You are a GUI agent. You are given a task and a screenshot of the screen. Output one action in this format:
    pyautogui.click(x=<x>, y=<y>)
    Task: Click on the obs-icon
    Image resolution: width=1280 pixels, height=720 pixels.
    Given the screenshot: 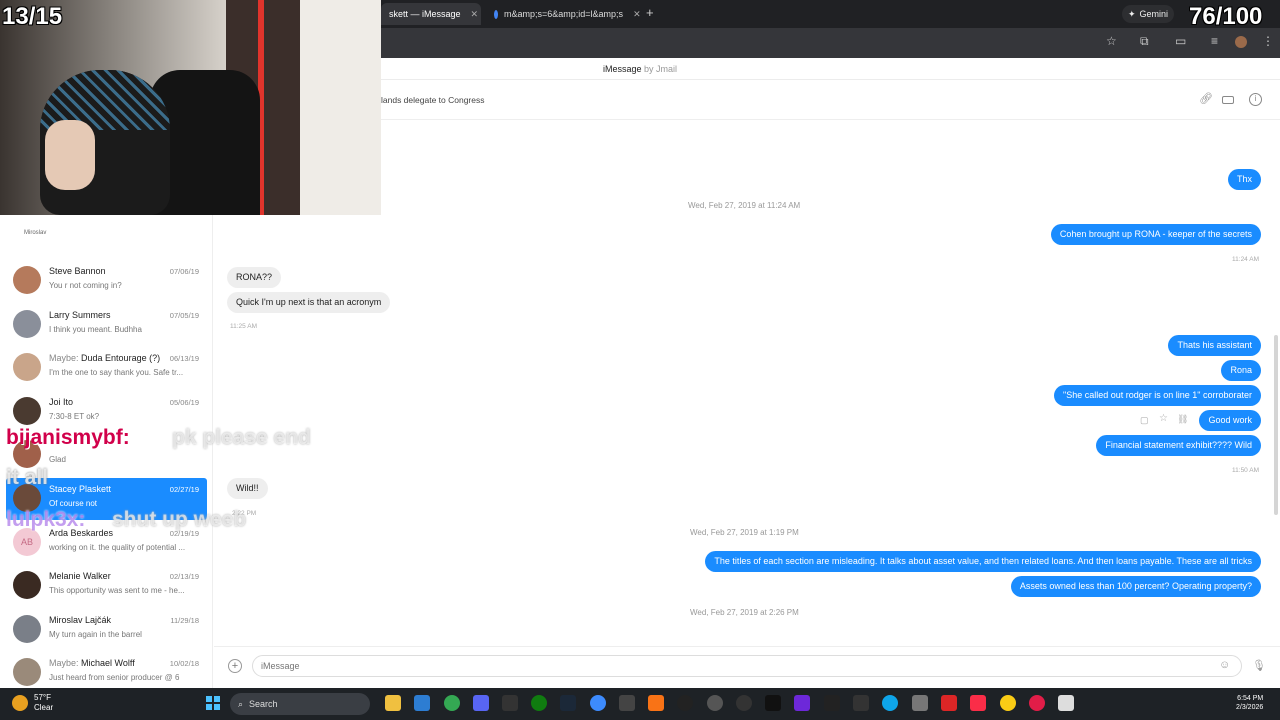 What is the action you would take?
    pyautogui.click(x=744, y=703)
    